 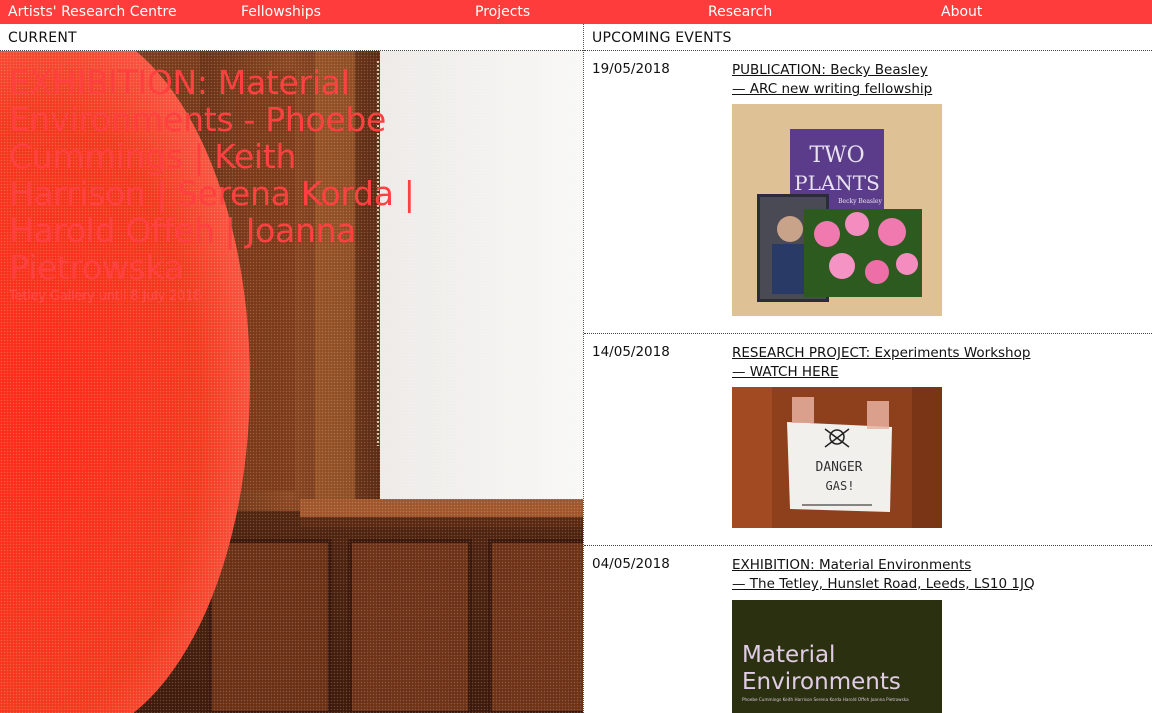 What do you see at coordinates (105, 296) in the screenshot?
I see `current-exhibition-dates: Tetley Gallery until 8 July 2018` at bounding box center [105, 296].